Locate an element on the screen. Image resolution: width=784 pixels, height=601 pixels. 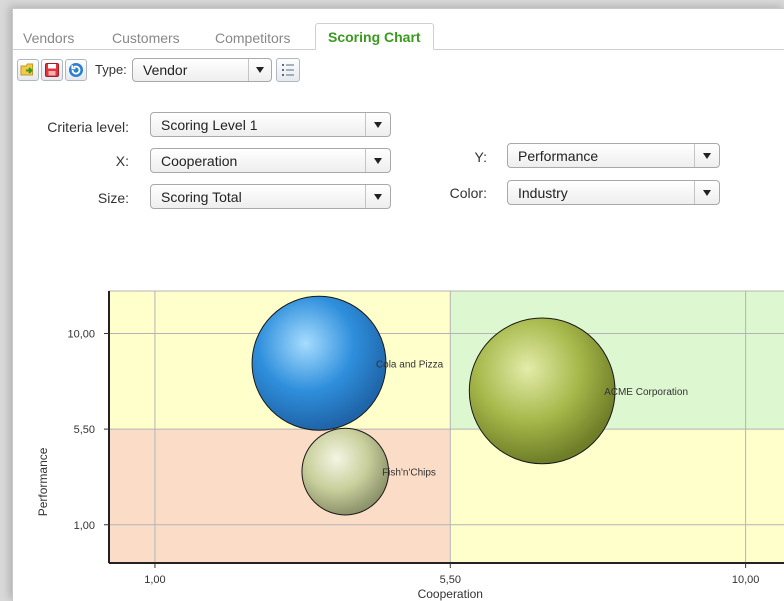
x-tick-label: 10,00 is located at coordinates (746, 580).